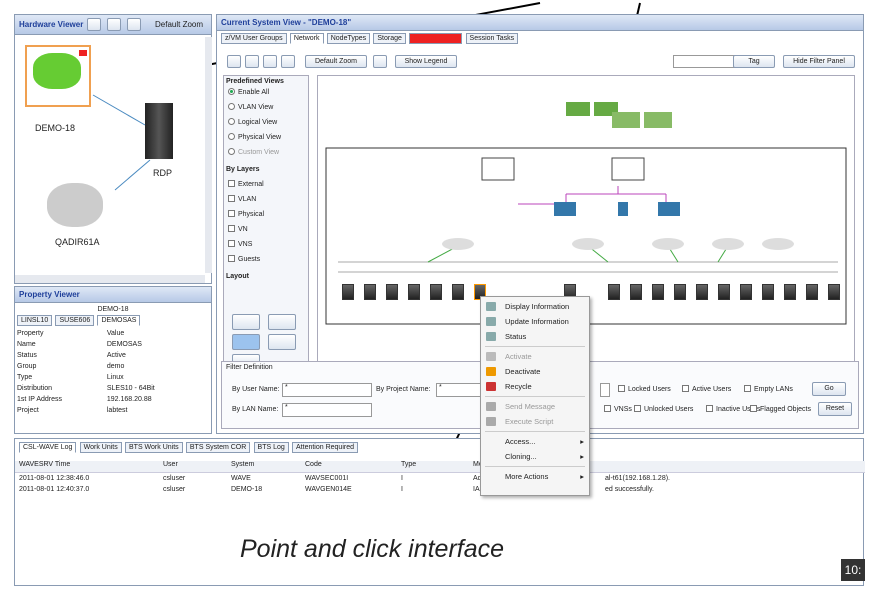 This screenshot has width=877, height=589. I want to click on reset-button: Reset, so click(835, 409).